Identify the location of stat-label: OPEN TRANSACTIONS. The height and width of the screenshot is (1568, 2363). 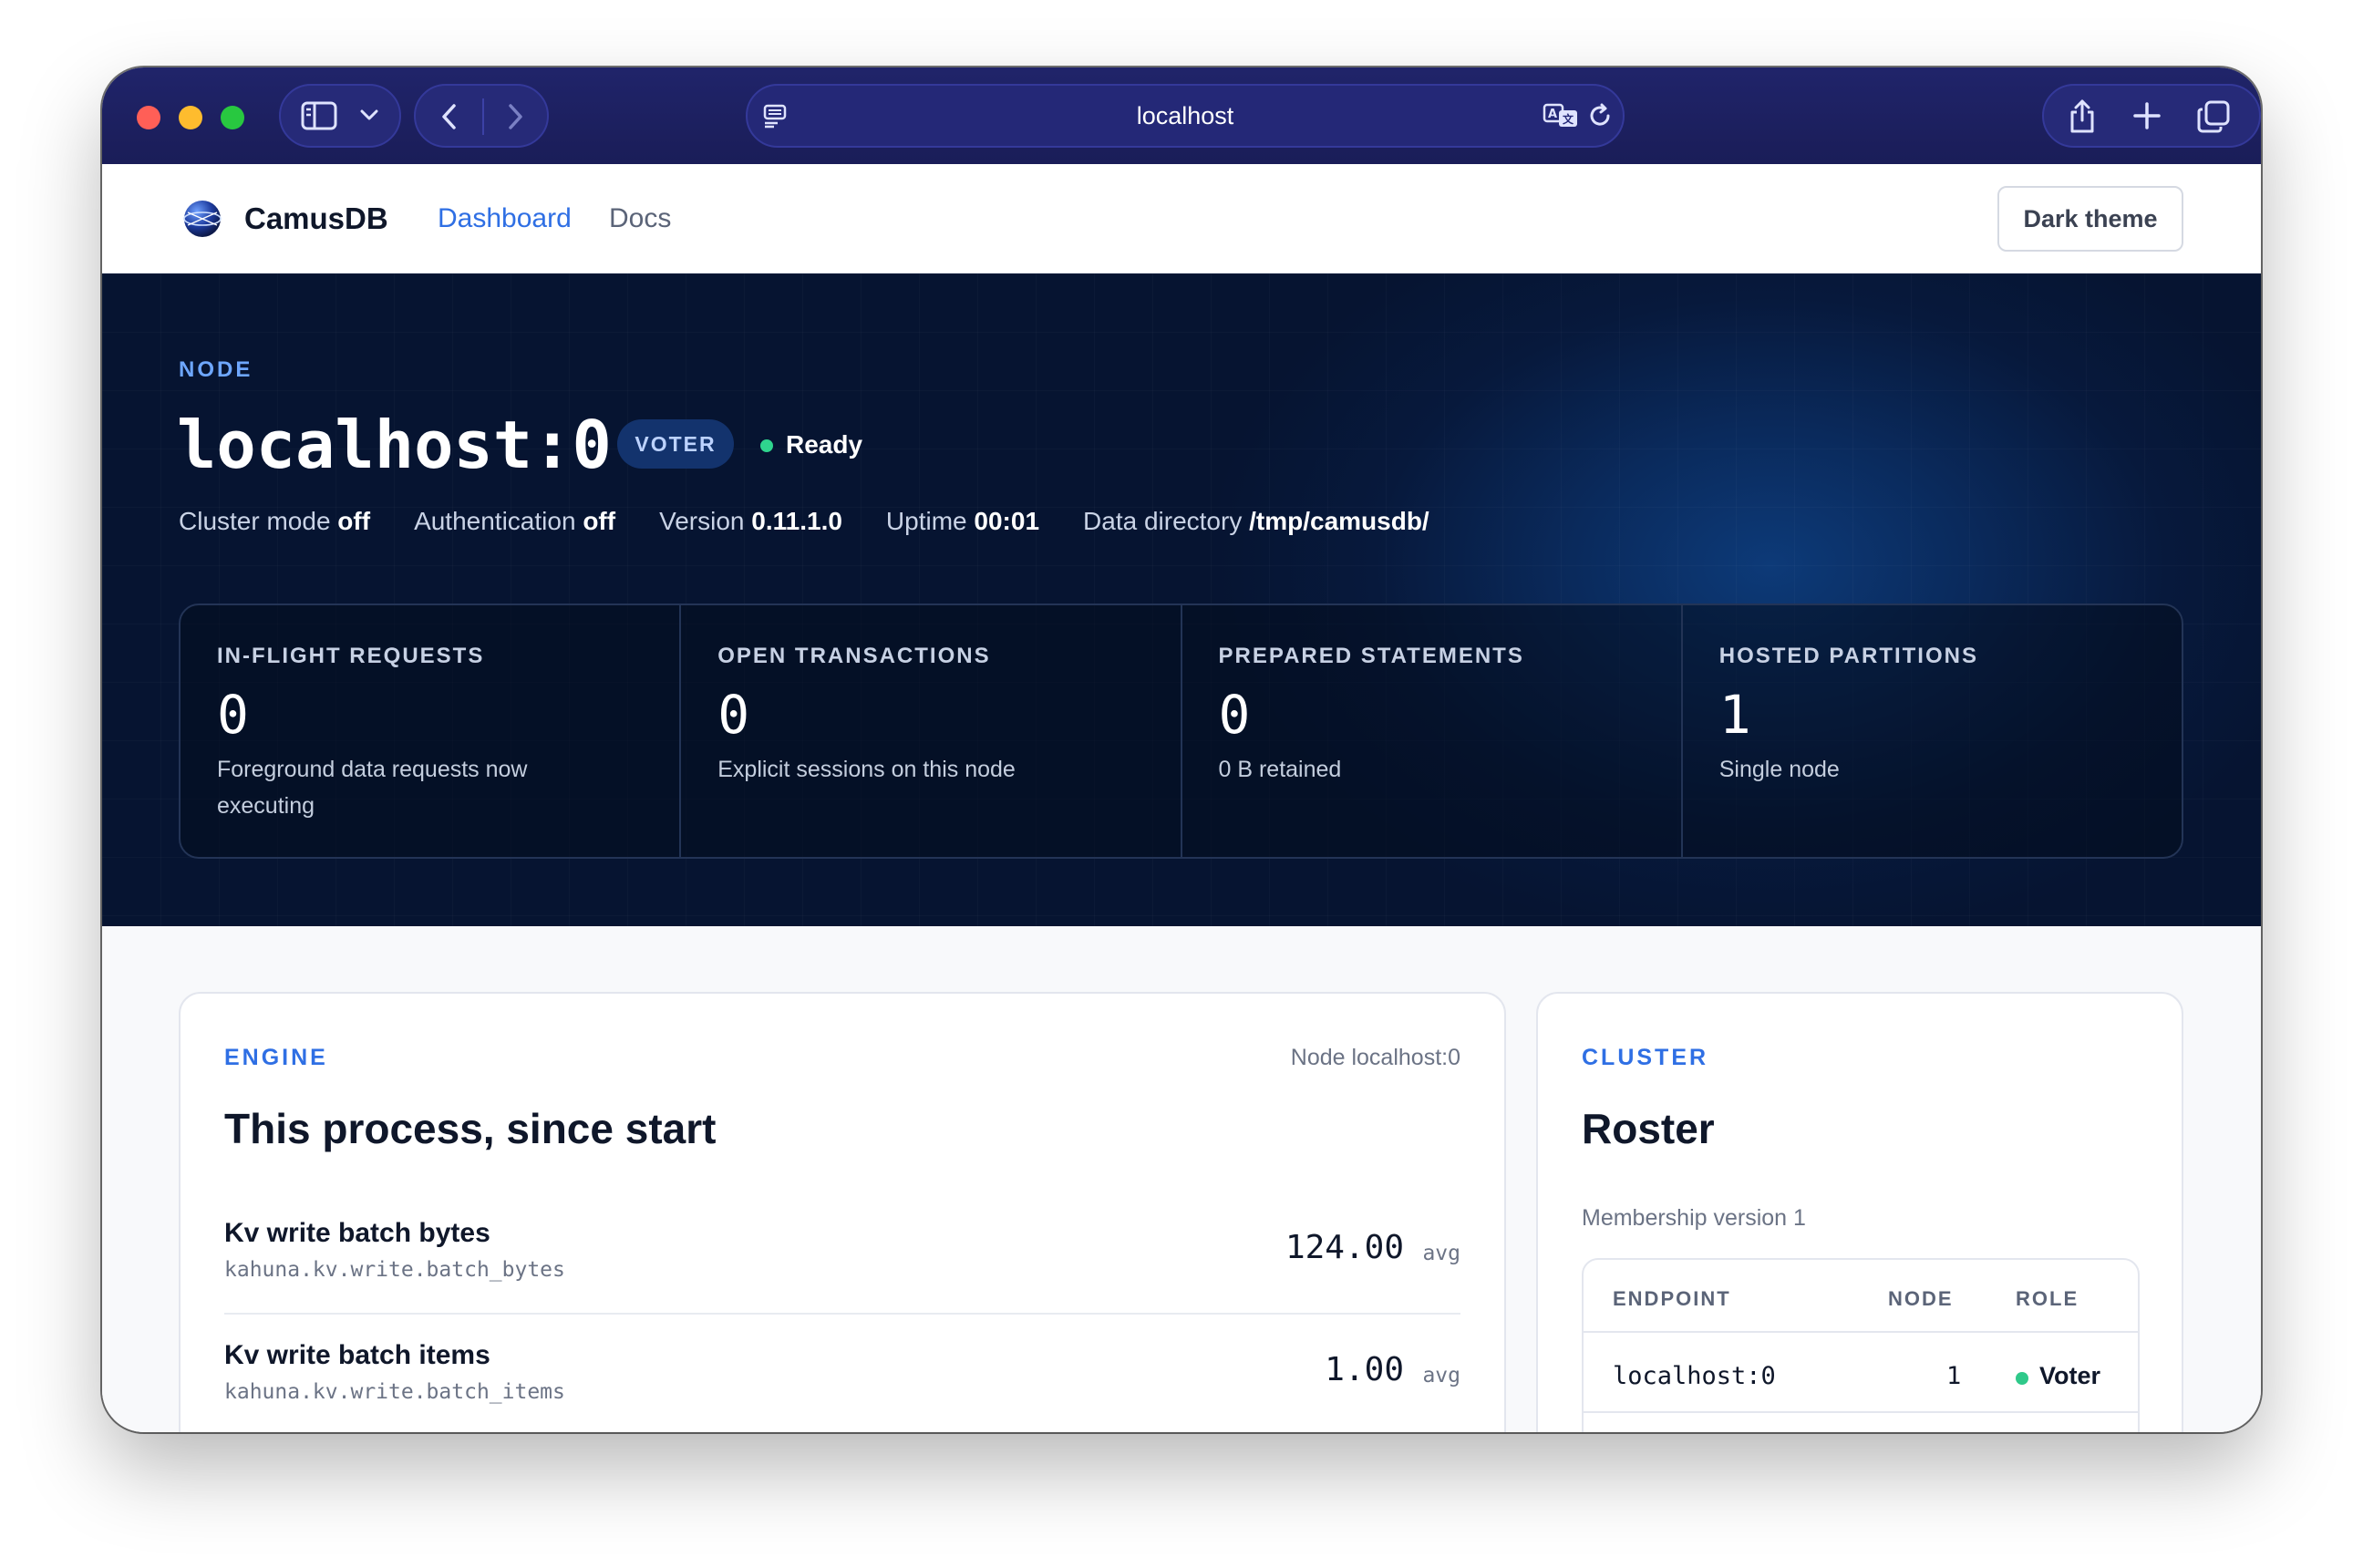
(854, 656).